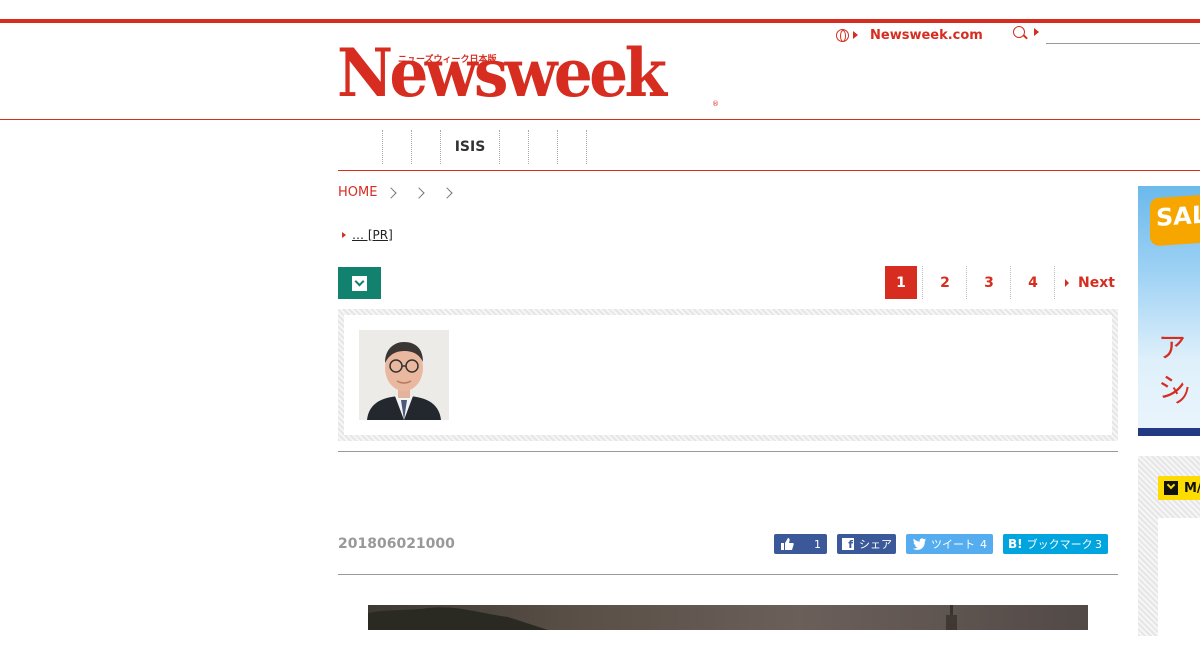 Image resolution: width=1200 pixels, height=648 pixels. I want to click on site-logo: Newsweek, so click(502, 73).